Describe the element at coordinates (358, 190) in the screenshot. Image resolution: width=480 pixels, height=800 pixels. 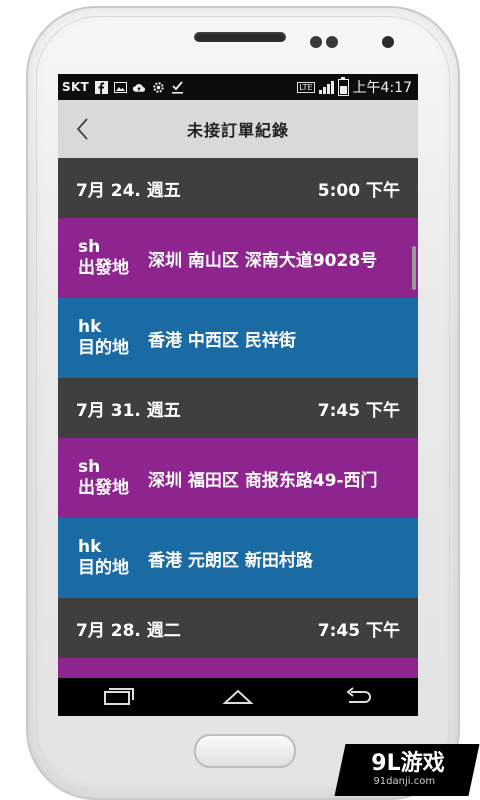
I see `order-time: 5:00 下午` at that location.